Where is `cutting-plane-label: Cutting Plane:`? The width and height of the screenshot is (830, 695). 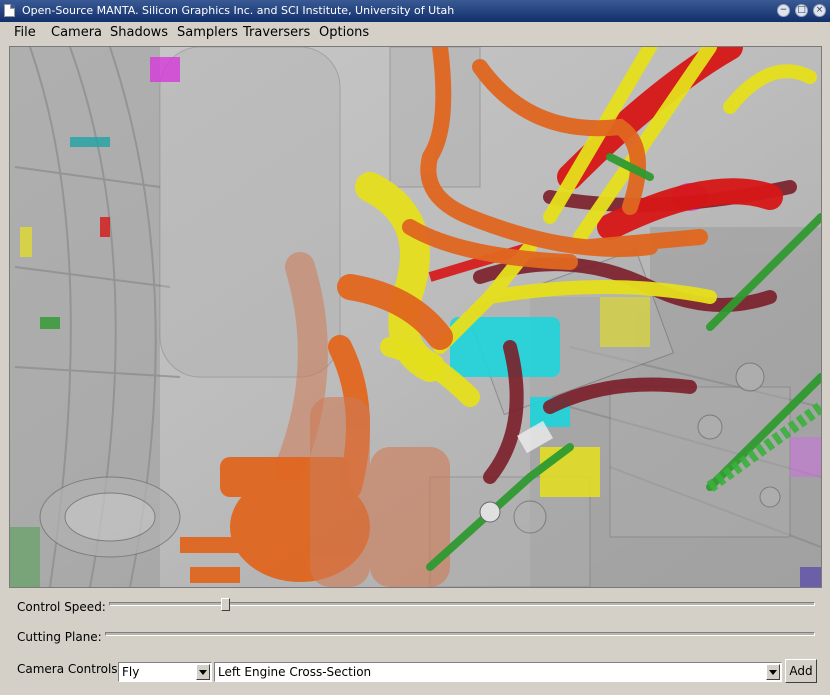 cutting-plane-label: Cutting Plane: is located at coordinates (59, 637).